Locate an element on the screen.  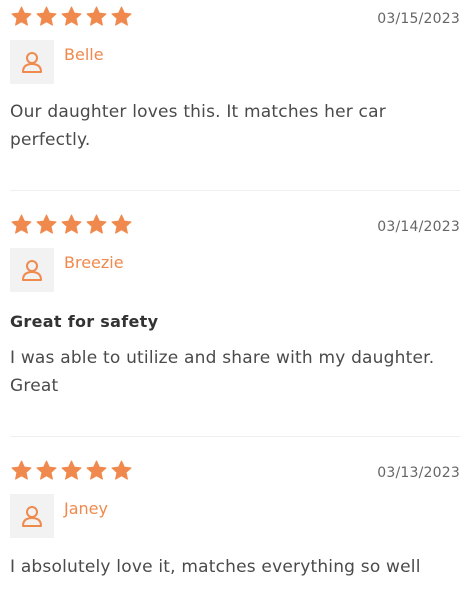
review-author: Belle is located at coordinates (84, 54).